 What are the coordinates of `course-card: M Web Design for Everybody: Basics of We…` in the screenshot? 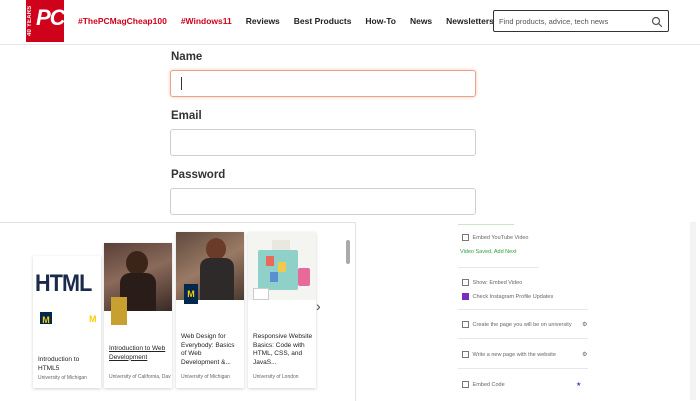 It's located at (210, 310).